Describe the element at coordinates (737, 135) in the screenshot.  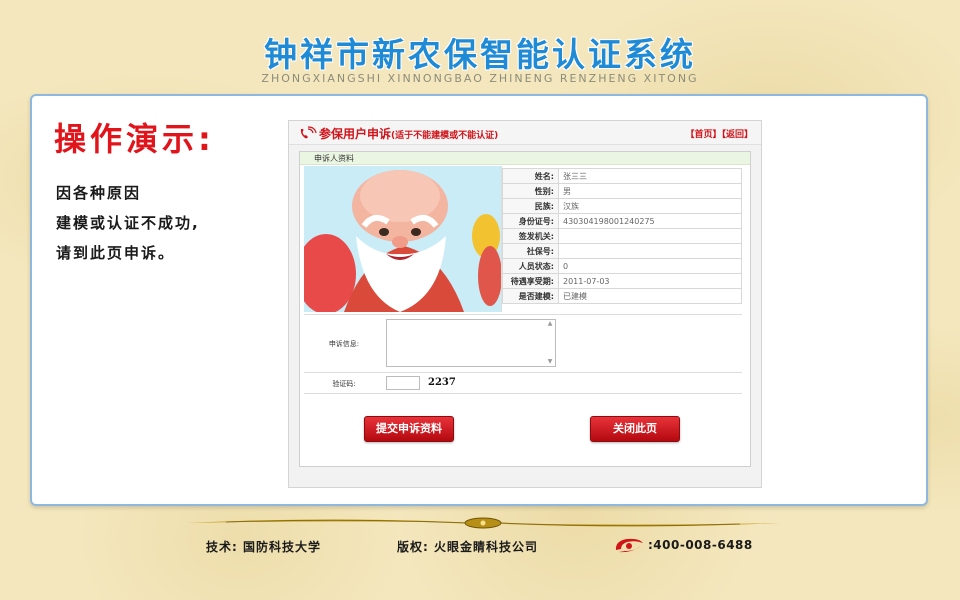
I see `back-link: 【返回】` at that location.